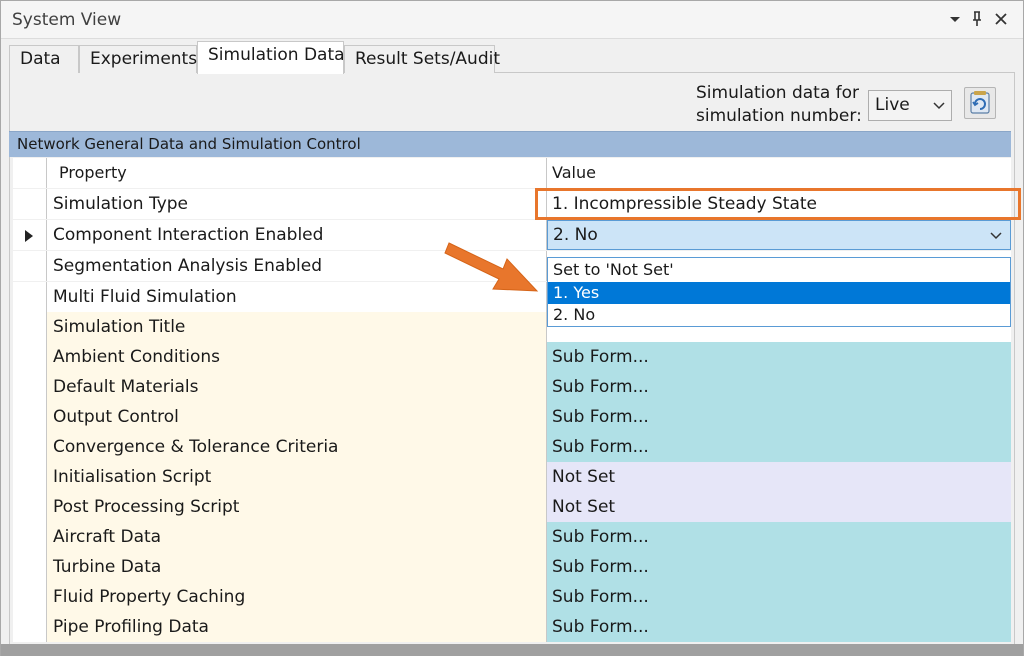 This screenshot has height=656, width=1024. Describe the element at coordinates (271, 57) in the screenshot. I see `tab-simulation-data: Simulation Data` at that location.